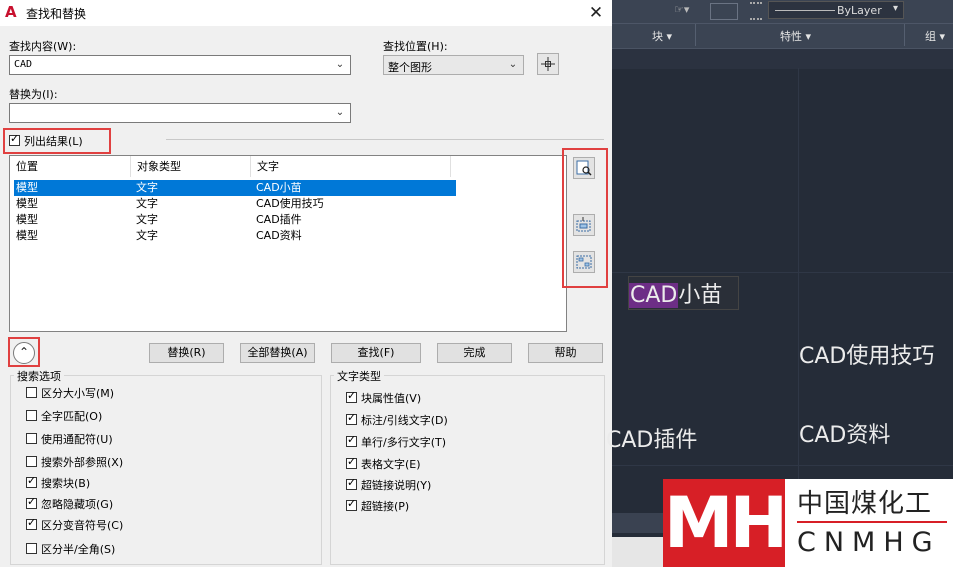 The height and width of the screenshot is (567, 953). I want to click on find-button: 查找(F), so click(376, 353).